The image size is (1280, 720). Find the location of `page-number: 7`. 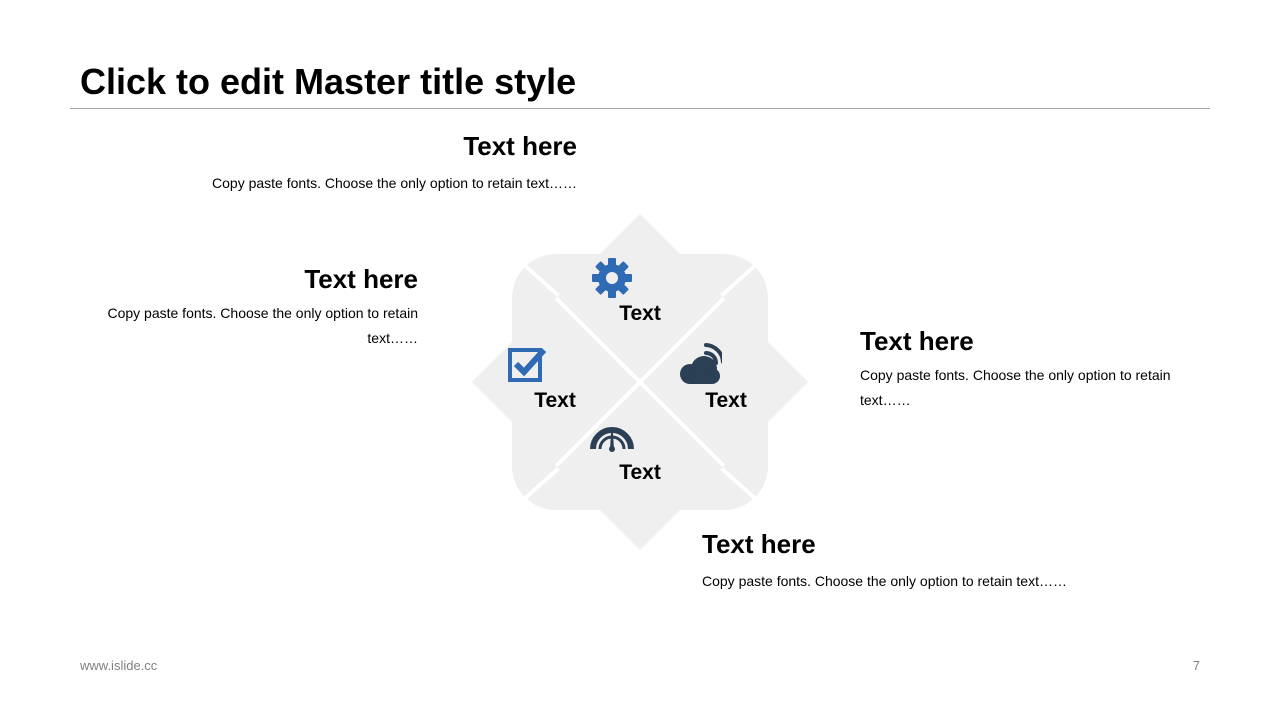

page-number: 7 is located at coordinates (1196, 665).